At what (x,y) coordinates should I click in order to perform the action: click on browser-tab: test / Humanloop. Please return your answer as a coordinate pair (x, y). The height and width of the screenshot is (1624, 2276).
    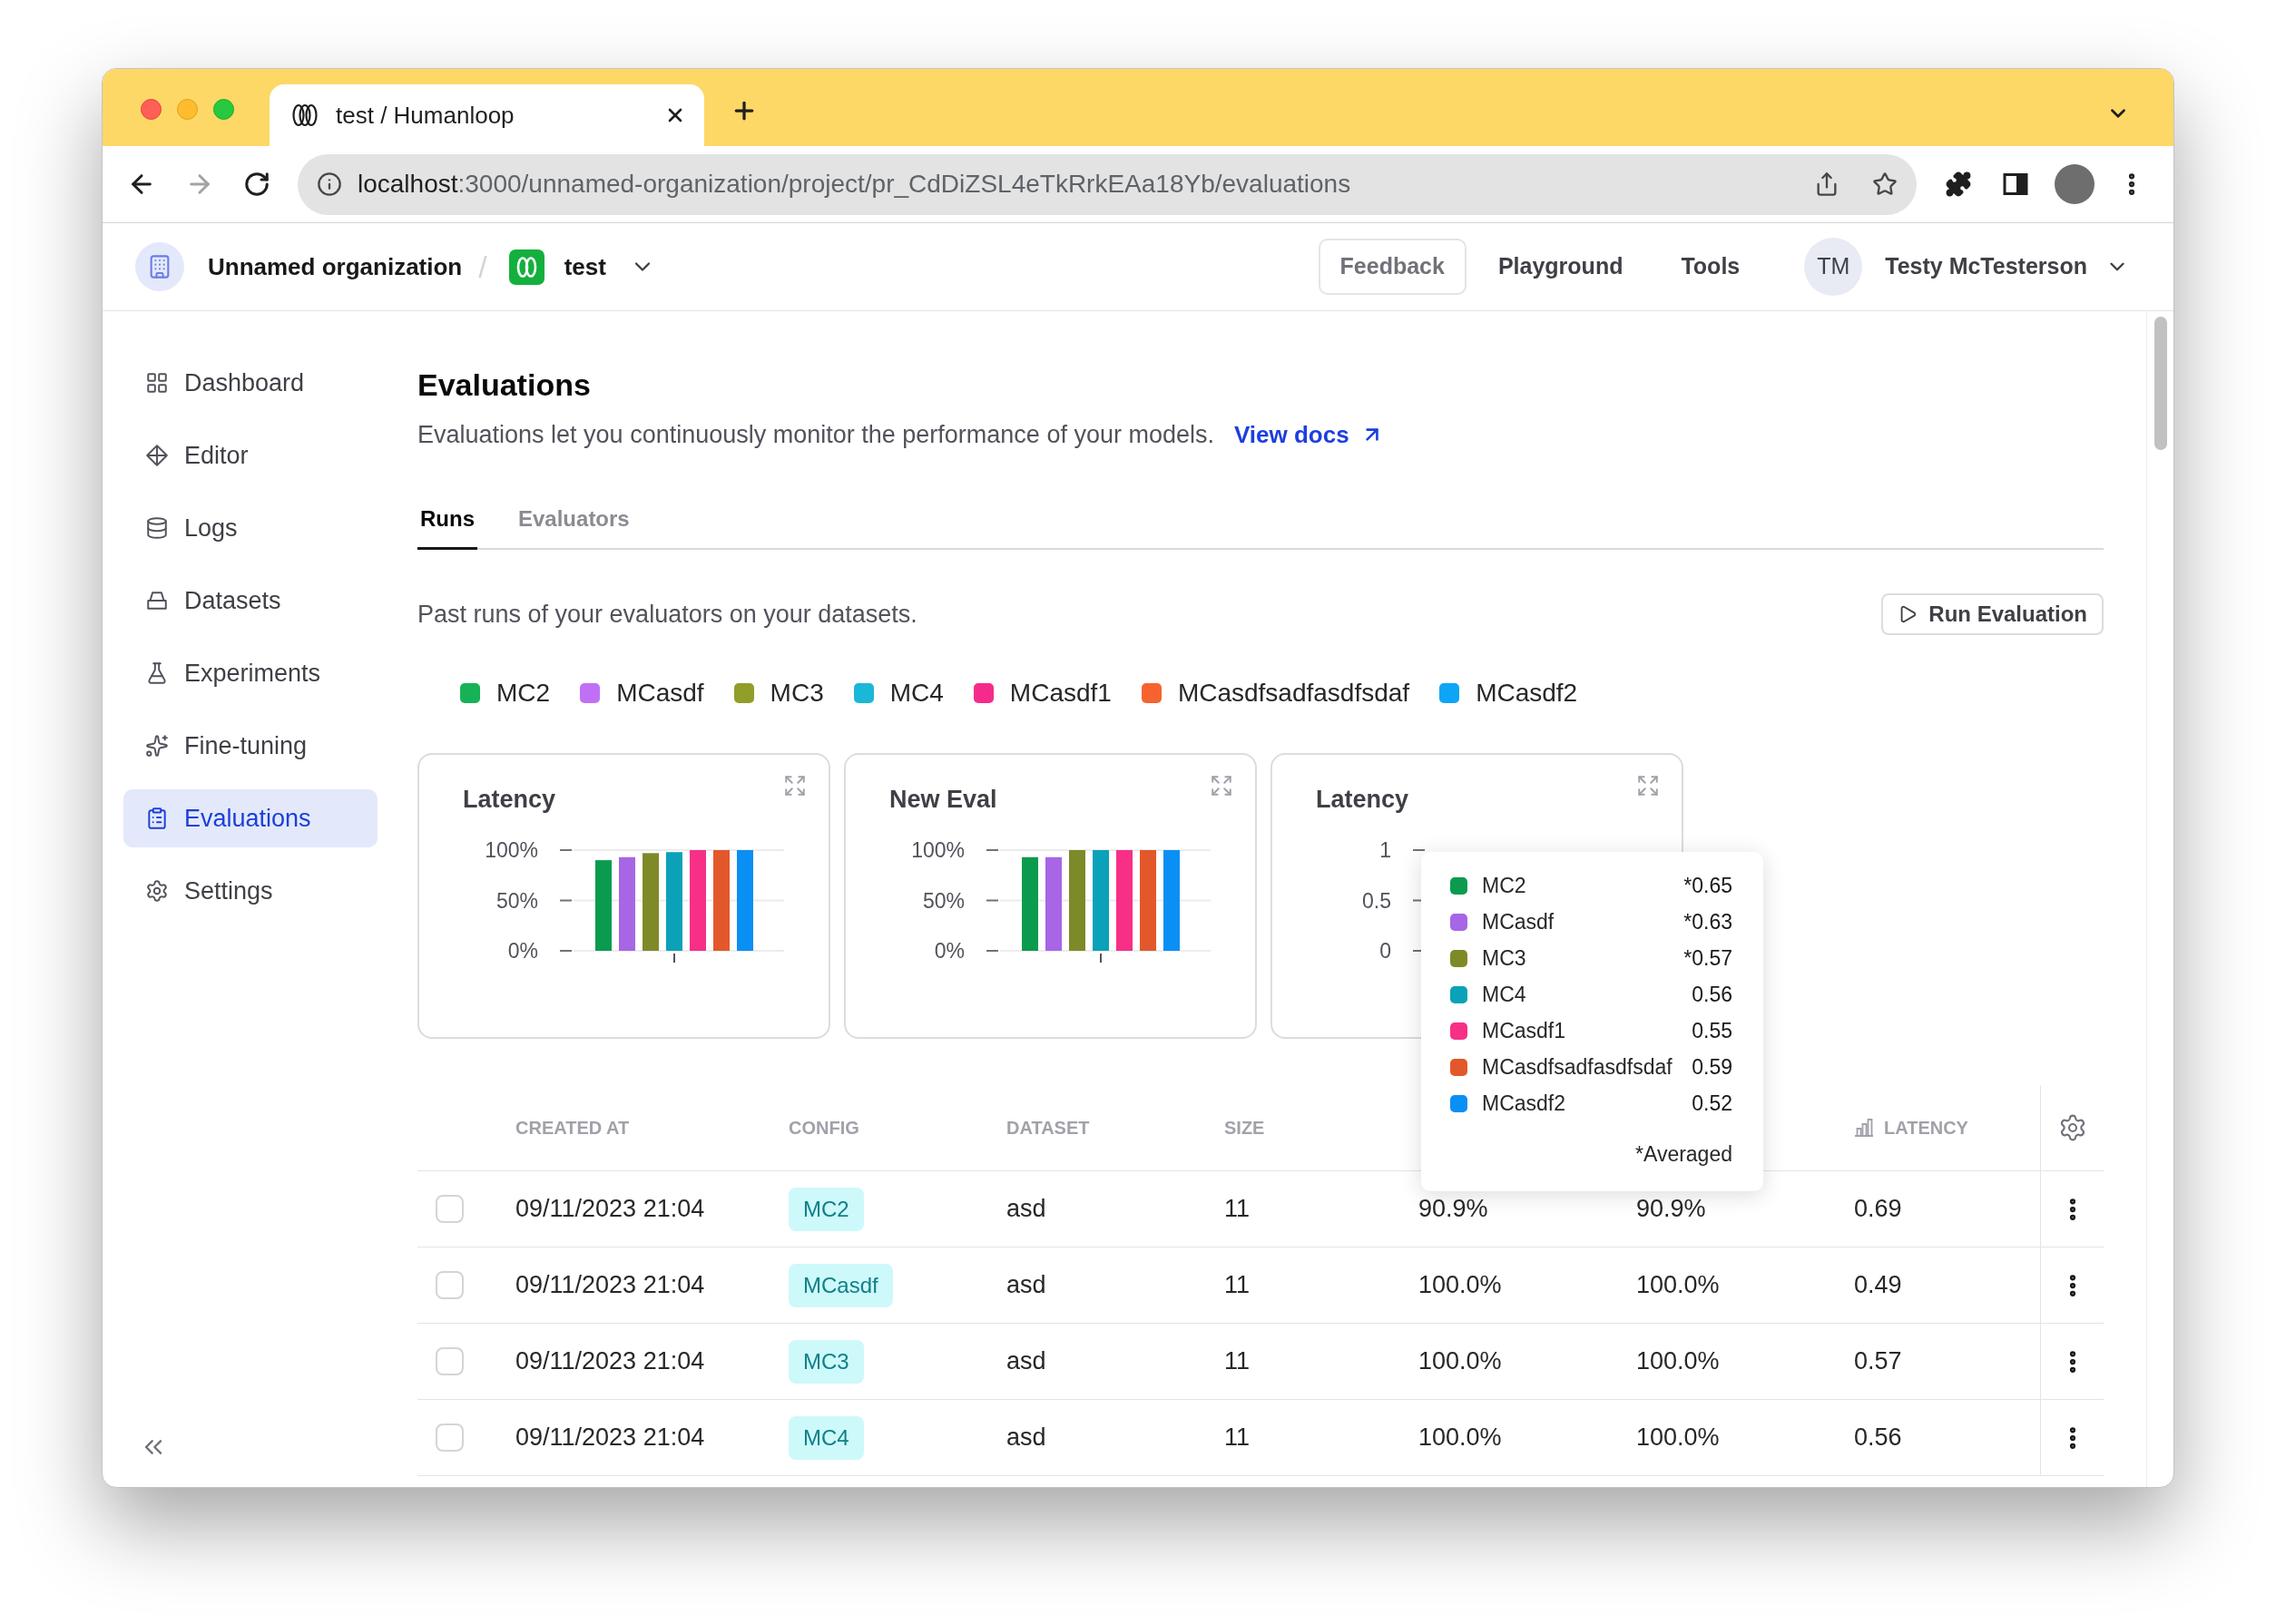
    Looking at the image, I should click on (487, 115).